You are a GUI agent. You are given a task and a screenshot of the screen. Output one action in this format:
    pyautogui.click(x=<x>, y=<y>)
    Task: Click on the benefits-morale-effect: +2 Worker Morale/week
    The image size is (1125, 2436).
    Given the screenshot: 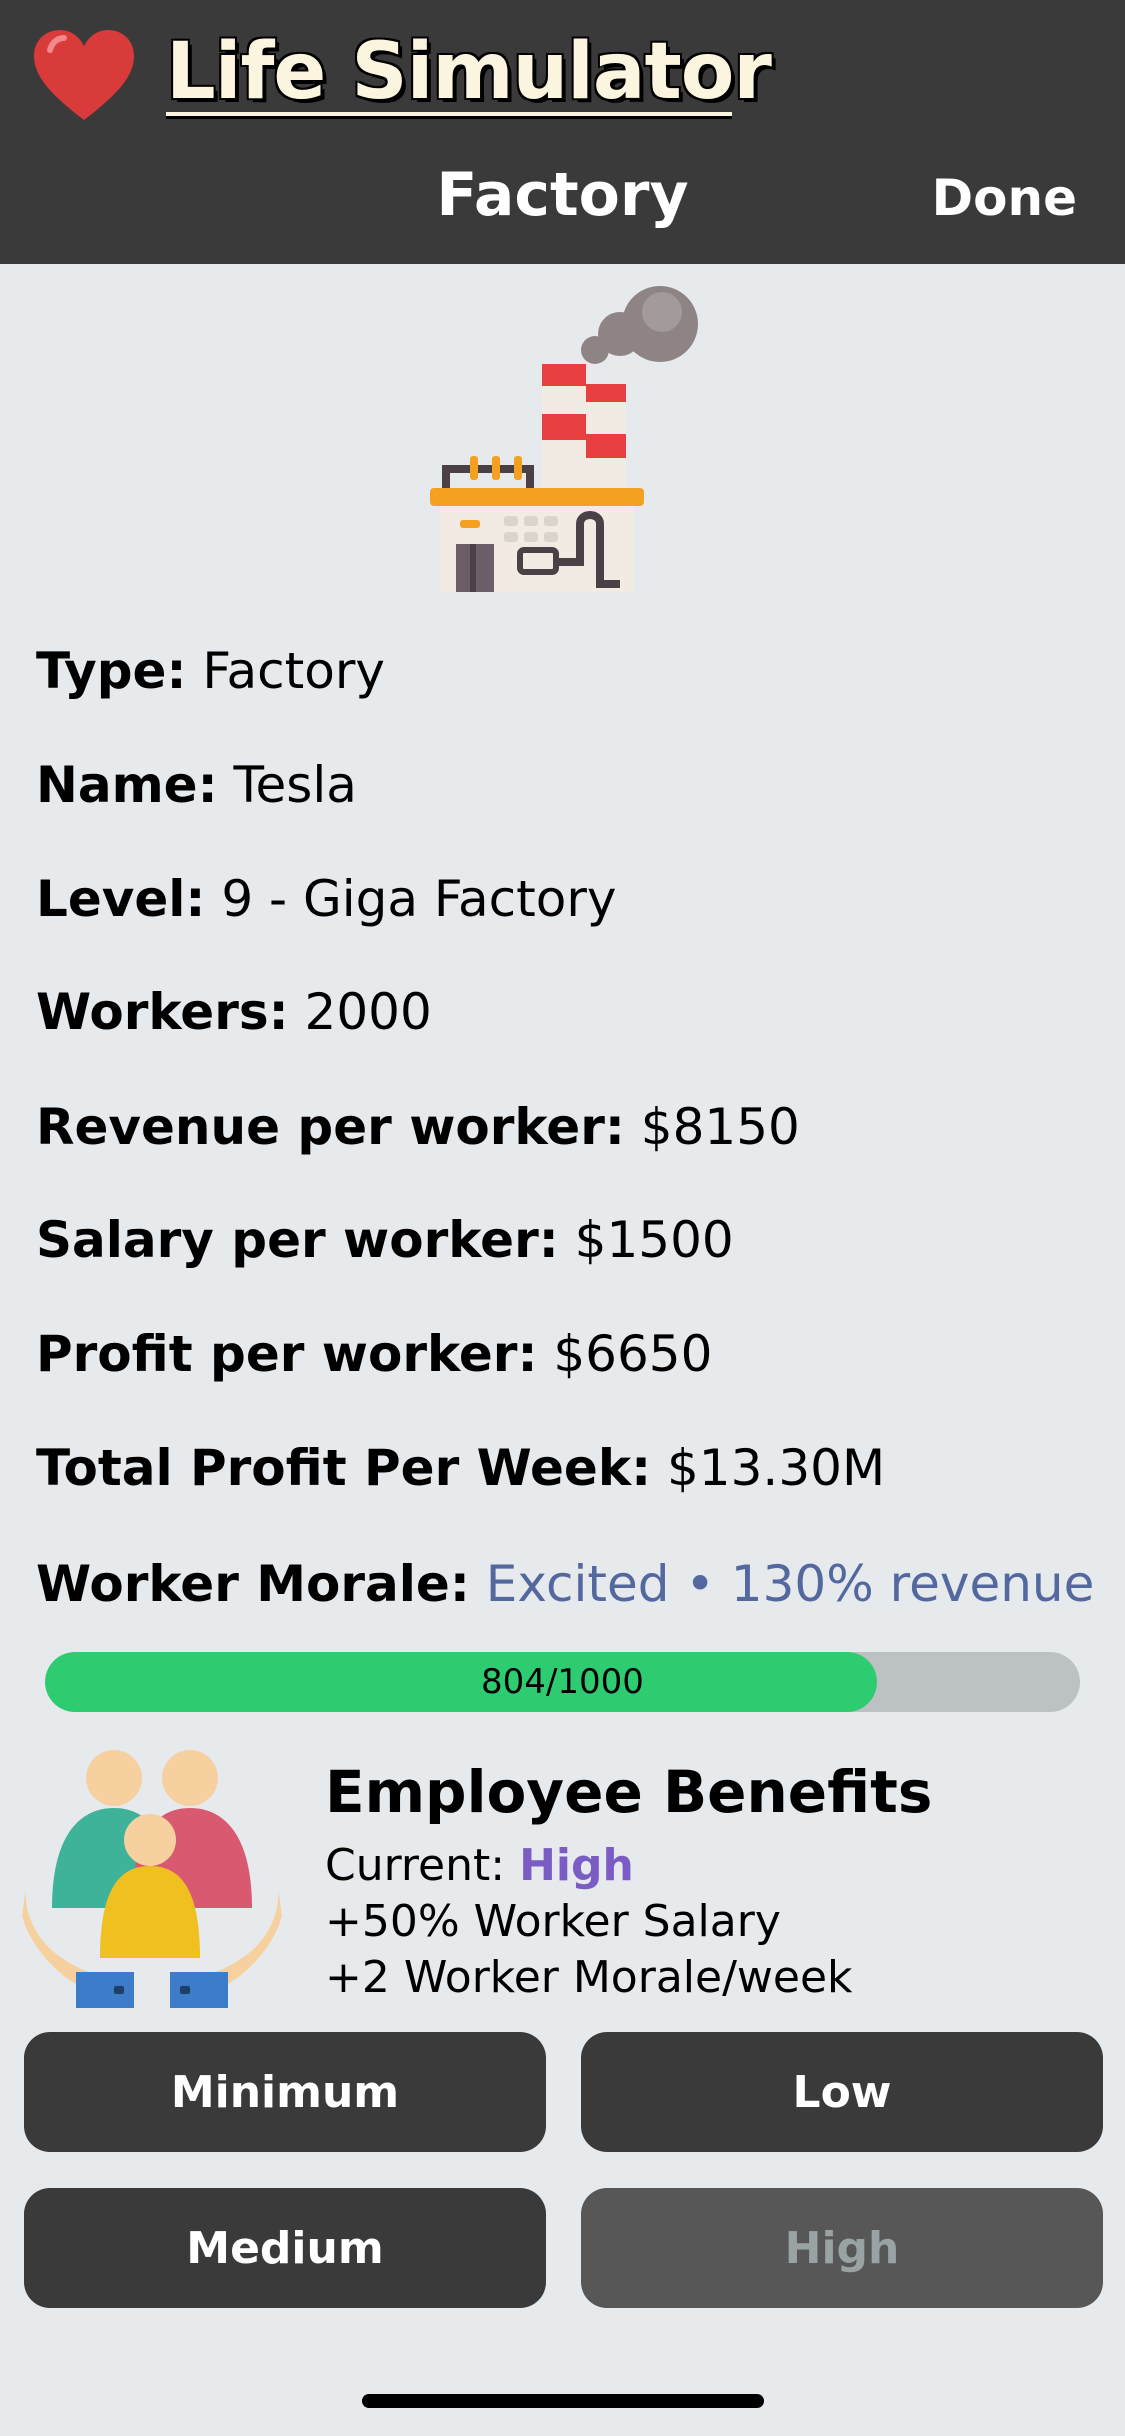 What is the action you would take?
    pyautogui.click(x=589, y=1977)
    